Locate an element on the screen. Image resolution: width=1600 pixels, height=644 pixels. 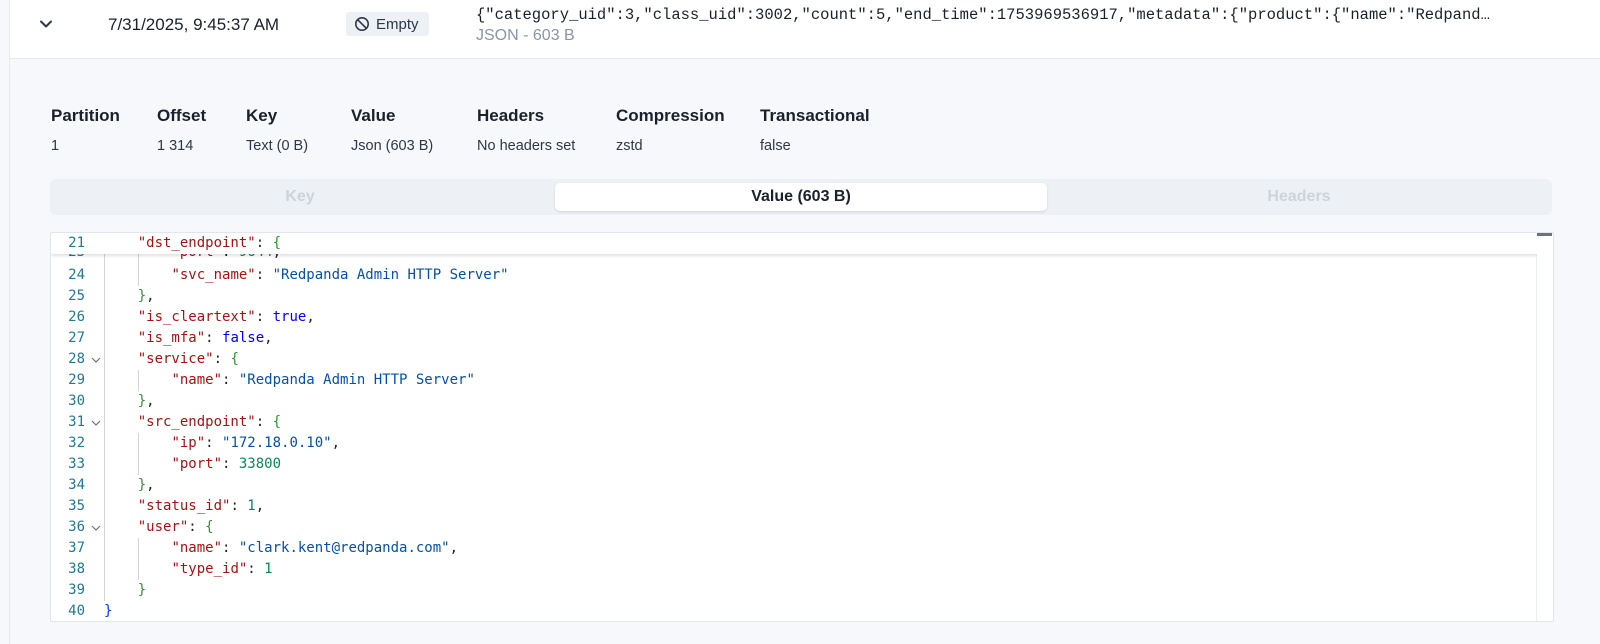
line-number: 28 is located at coordinates (76, 359).